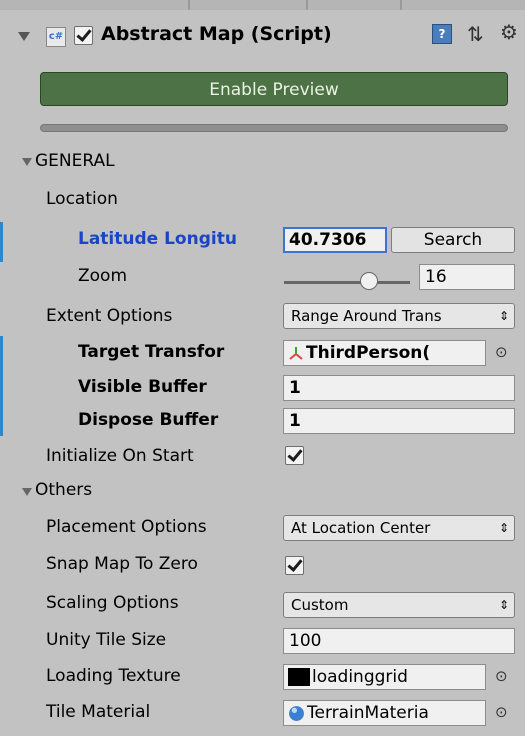 The width and height of the screenshot is (525, 736). Describe the element at coordinates (294, 565) in the screenshot. I see `snap-map-to-zero-checkbox` at that location.